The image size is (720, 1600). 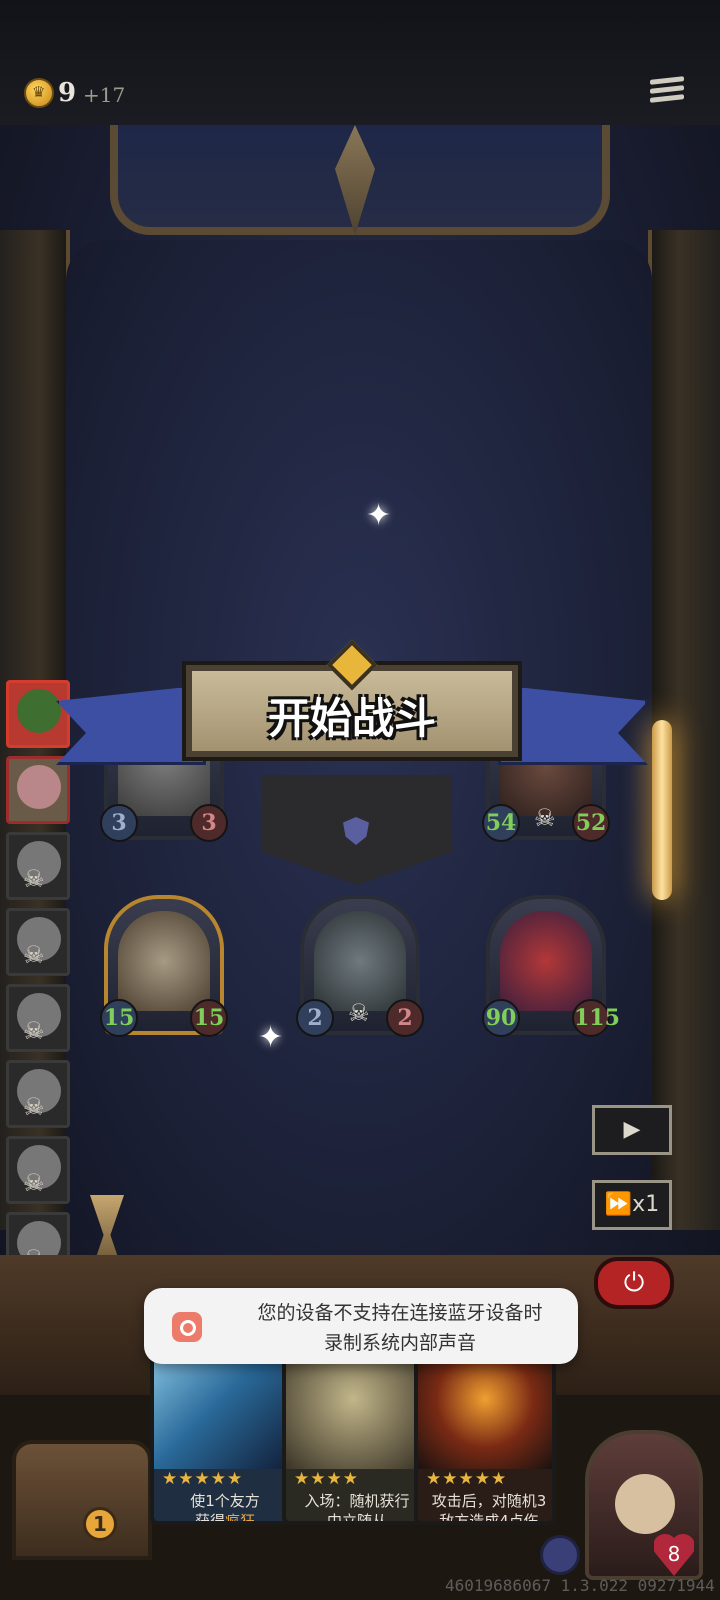 What do you see at coordinates (100, 1524) in the screenshot?
I see `tavern-tier: 1` at bounding box center [100, 1524].